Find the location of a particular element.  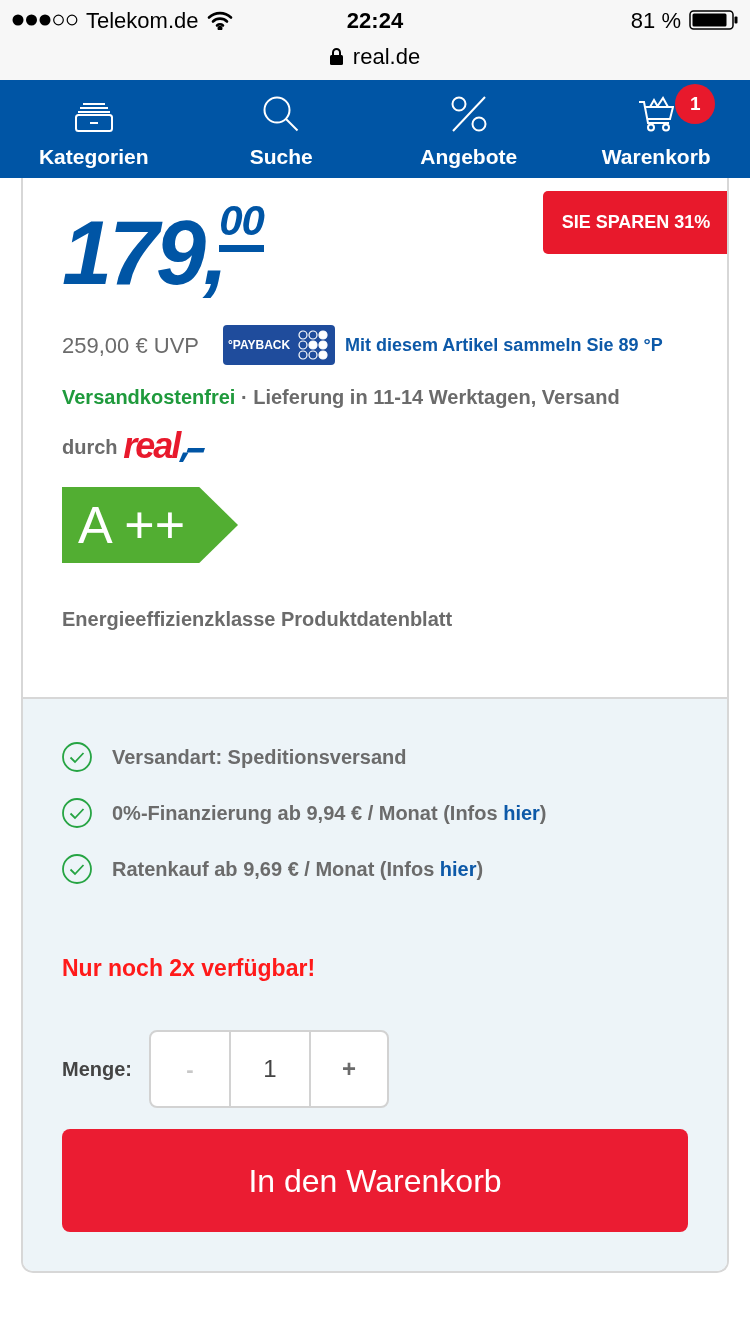

seller-logo: real is located at coordinates (151, 446).